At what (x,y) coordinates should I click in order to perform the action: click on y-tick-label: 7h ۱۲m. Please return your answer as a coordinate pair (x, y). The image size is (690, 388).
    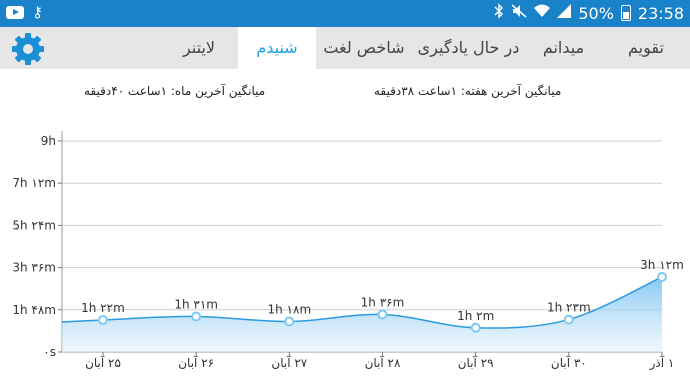
    Looking at the image, I should click on (34, 183).